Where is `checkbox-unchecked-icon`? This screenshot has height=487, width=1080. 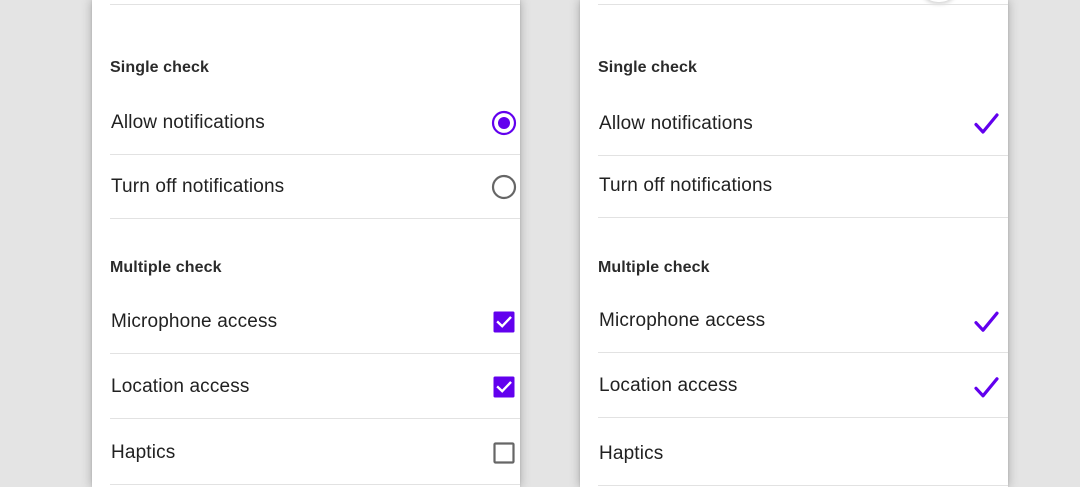 checkbox-unchecked-icon is located at coordinates (504, 453).